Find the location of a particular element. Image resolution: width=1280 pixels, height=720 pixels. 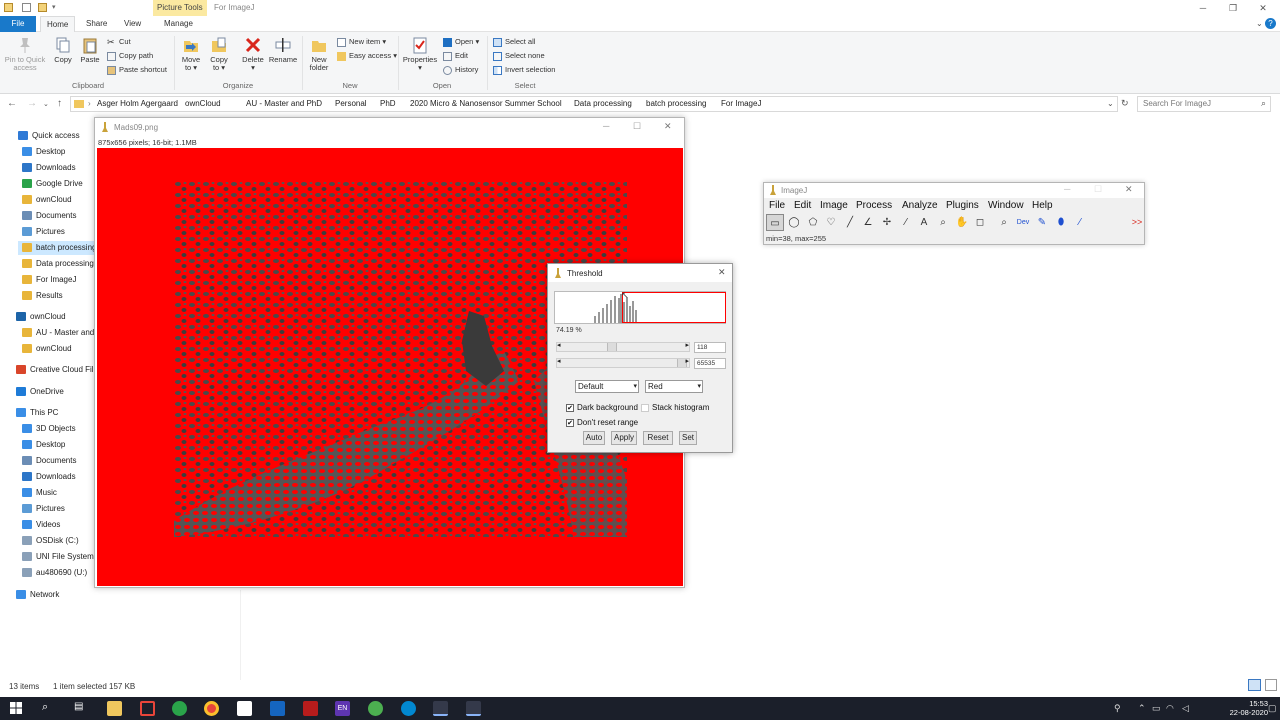

maximize-icon: ❐ is located at coordinates (1233, 8).